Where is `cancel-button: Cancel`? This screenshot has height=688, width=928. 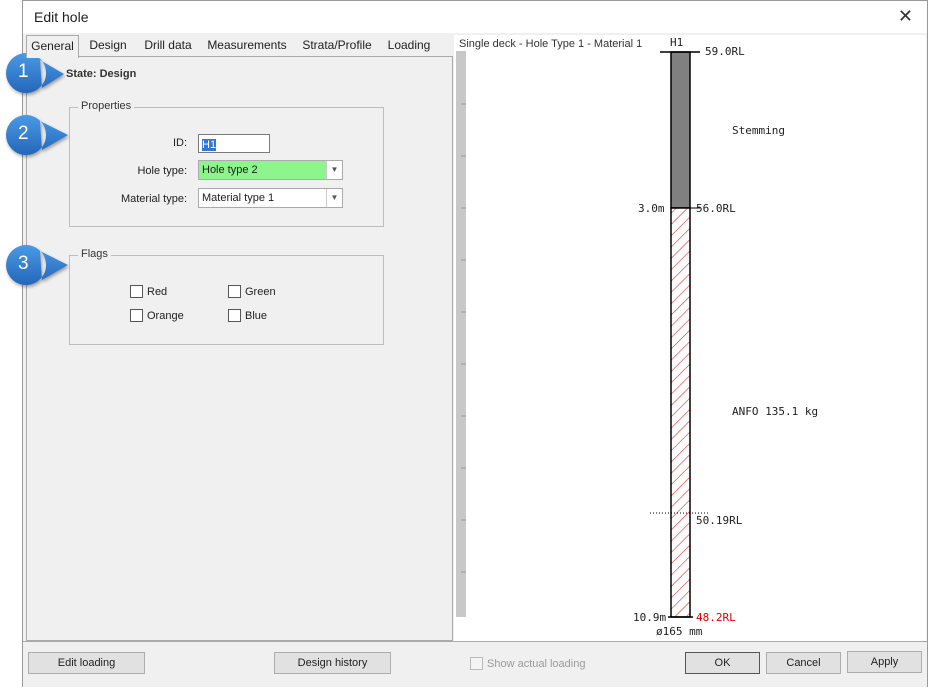 cancel-button: Cancel is located at coordinates (803, 663).